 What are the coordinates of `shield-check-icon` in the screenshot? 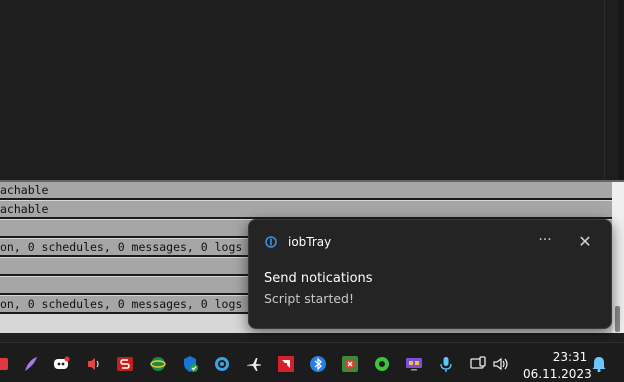 It's located at (190, 364).